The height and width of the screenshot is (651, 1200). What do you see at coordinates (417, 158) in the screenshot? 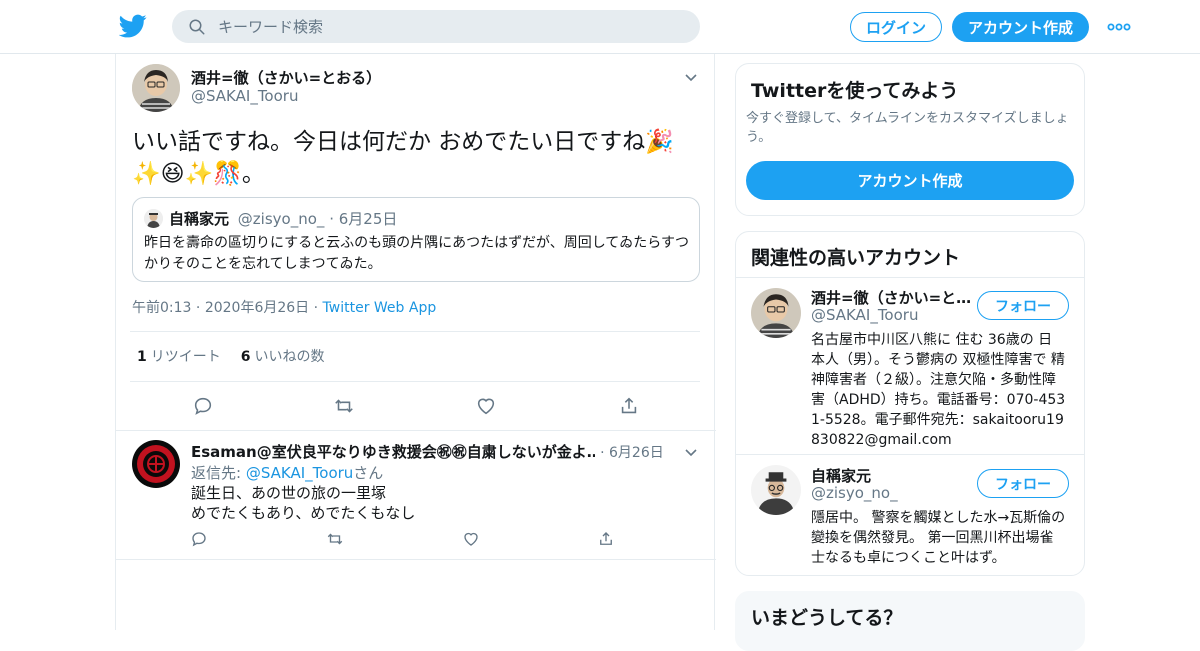
I see `tweet-text: いい話ですね。今日は何だか おめでたい日ですね🎉 ✨😆✨🎊。` at bounding box center [417, 158].